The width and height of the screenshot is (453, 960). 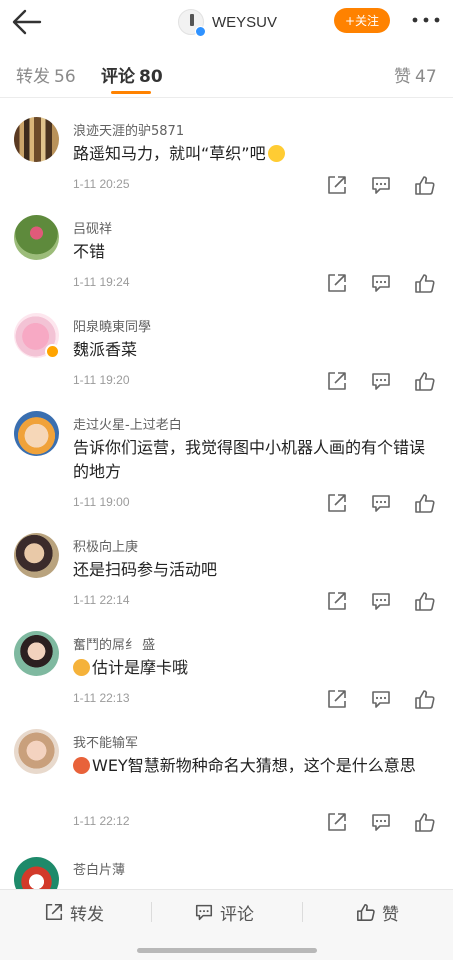 I want to click on comment-item: 阳泉曉東同學 魏派香菜 1-11 19:20, so click(x=226, y=344).